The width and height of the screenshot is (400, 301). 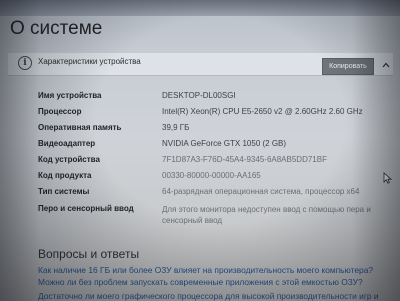 What do you see at coordinates (64, 191) in the screenshot?
I see `spec-label-system-type: Тип системы` at bounding box center [64, 191].